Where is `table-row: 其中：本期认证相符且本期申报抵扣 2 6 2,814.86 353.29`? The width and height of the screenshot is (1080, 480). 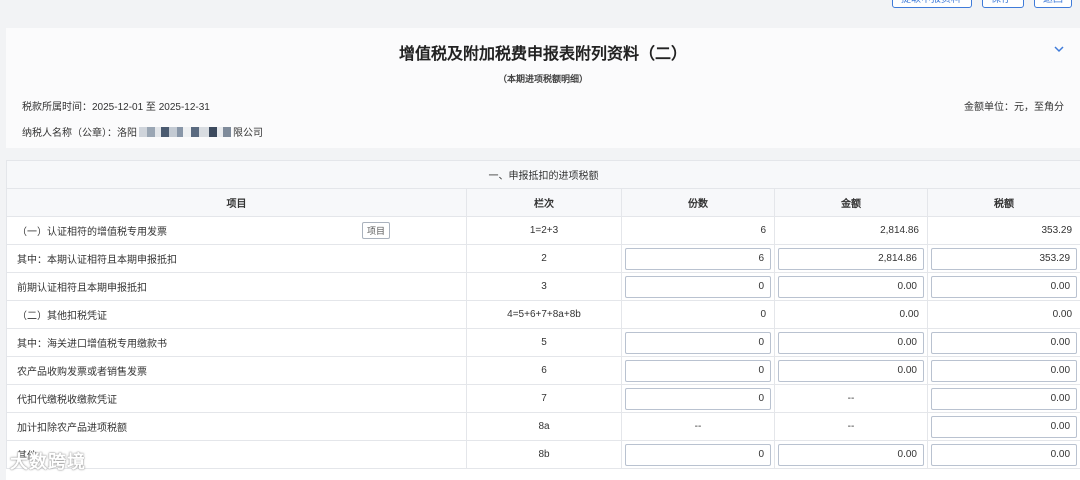
table-row: 其中：本期认证相符且本期申报抵扣 2 6 2,814.86 353.29 is located at coordinates (543, 258).